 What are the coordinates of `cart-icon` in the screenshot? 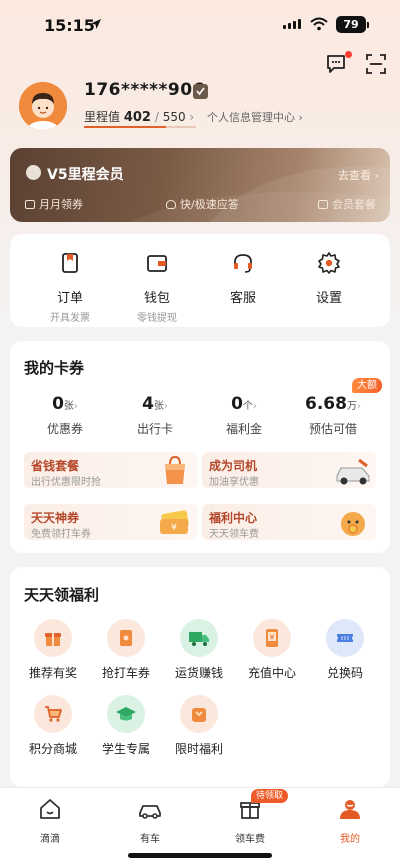 It's located at (53, 714).